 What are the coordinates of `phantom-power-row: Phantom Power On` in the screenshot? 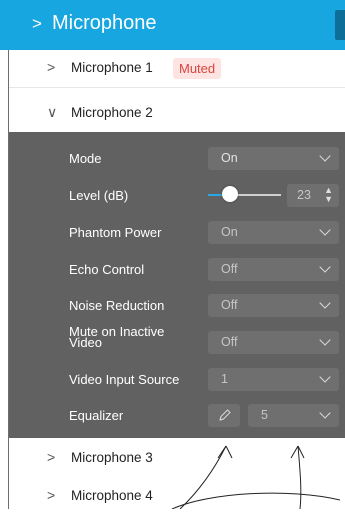 It's located at (177, 232).